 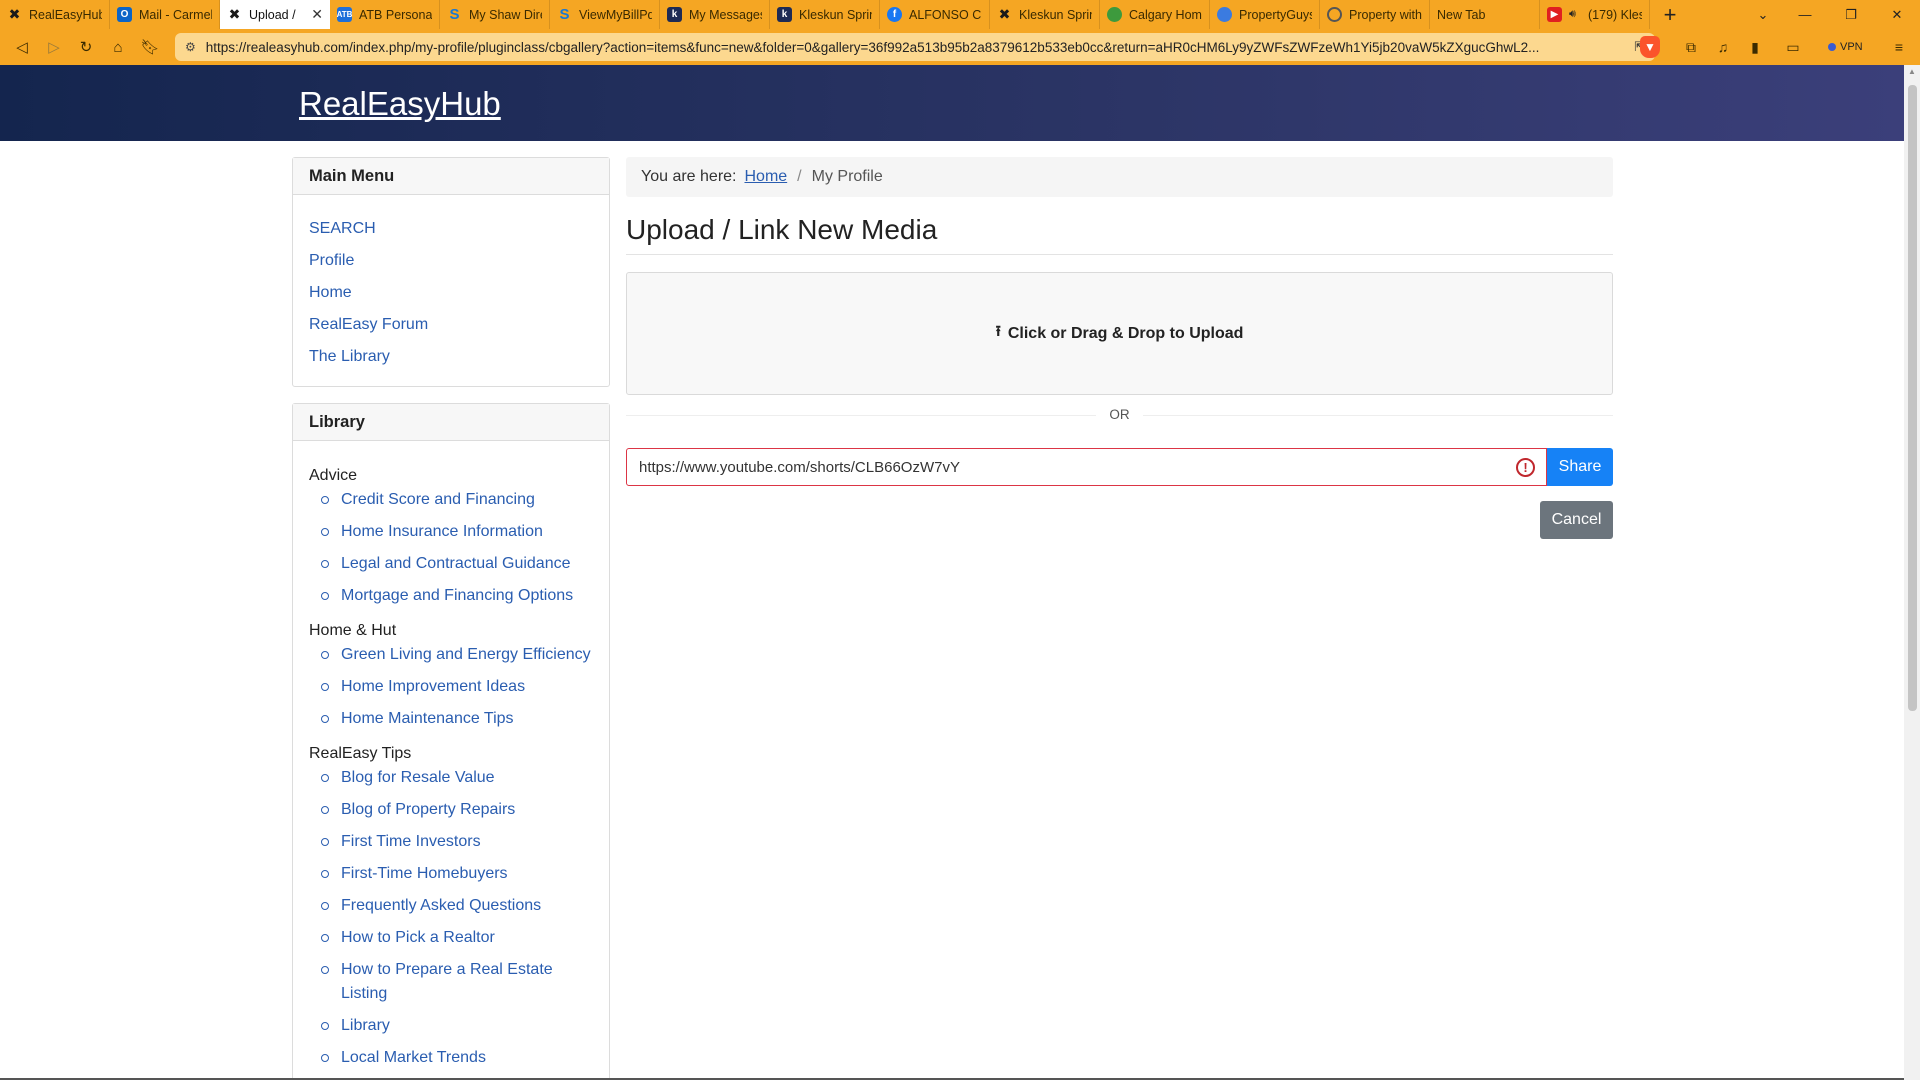 What do you see at coordinates (1119, 177) in the screenshot?
I see `breadcrumb: You are here: Home / My Profile` at bounding box center [1119, 177].